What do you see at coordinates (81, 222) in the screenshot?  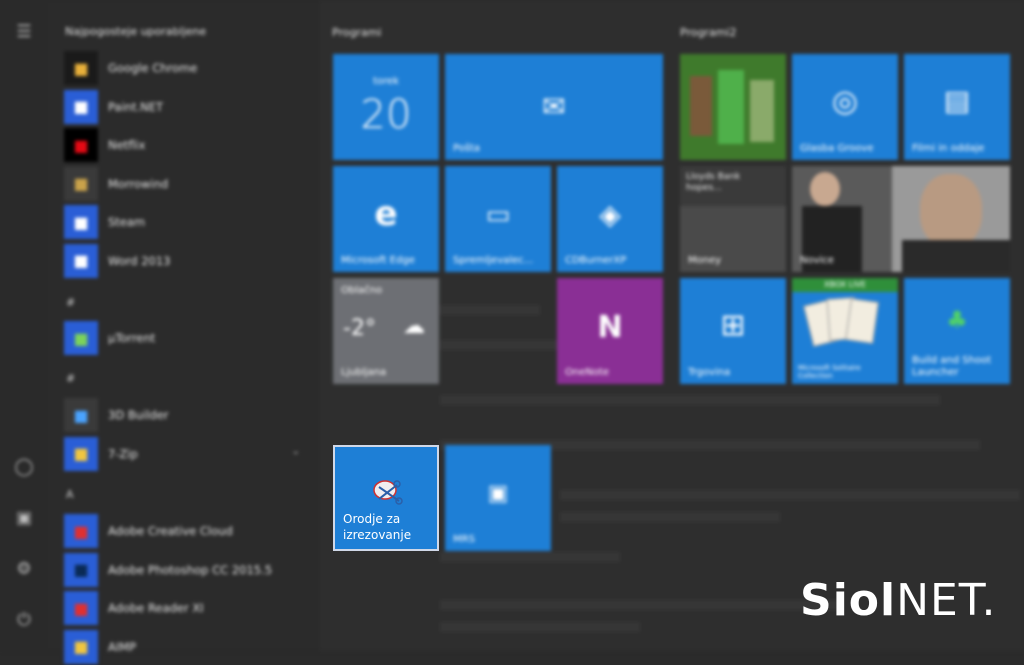 I see `steam-icon: ■` at bounding box center [81, 222].